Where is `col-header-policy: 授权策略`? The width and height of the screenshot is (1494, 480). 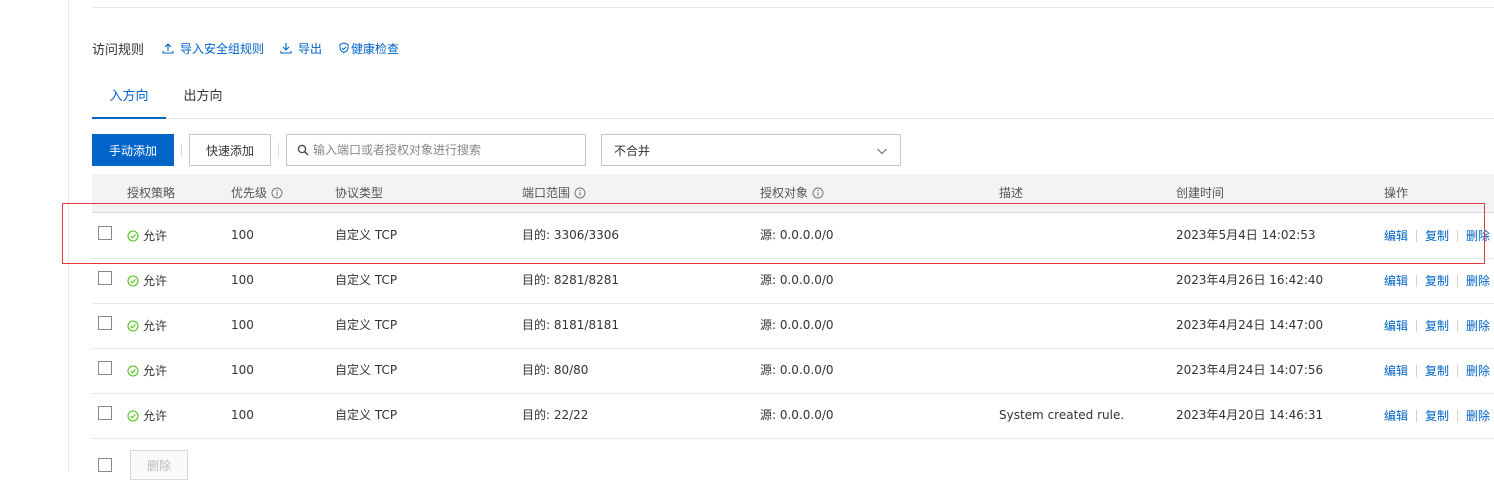
col-header-policy: 授权策略 is located at coordinates (151, 193).